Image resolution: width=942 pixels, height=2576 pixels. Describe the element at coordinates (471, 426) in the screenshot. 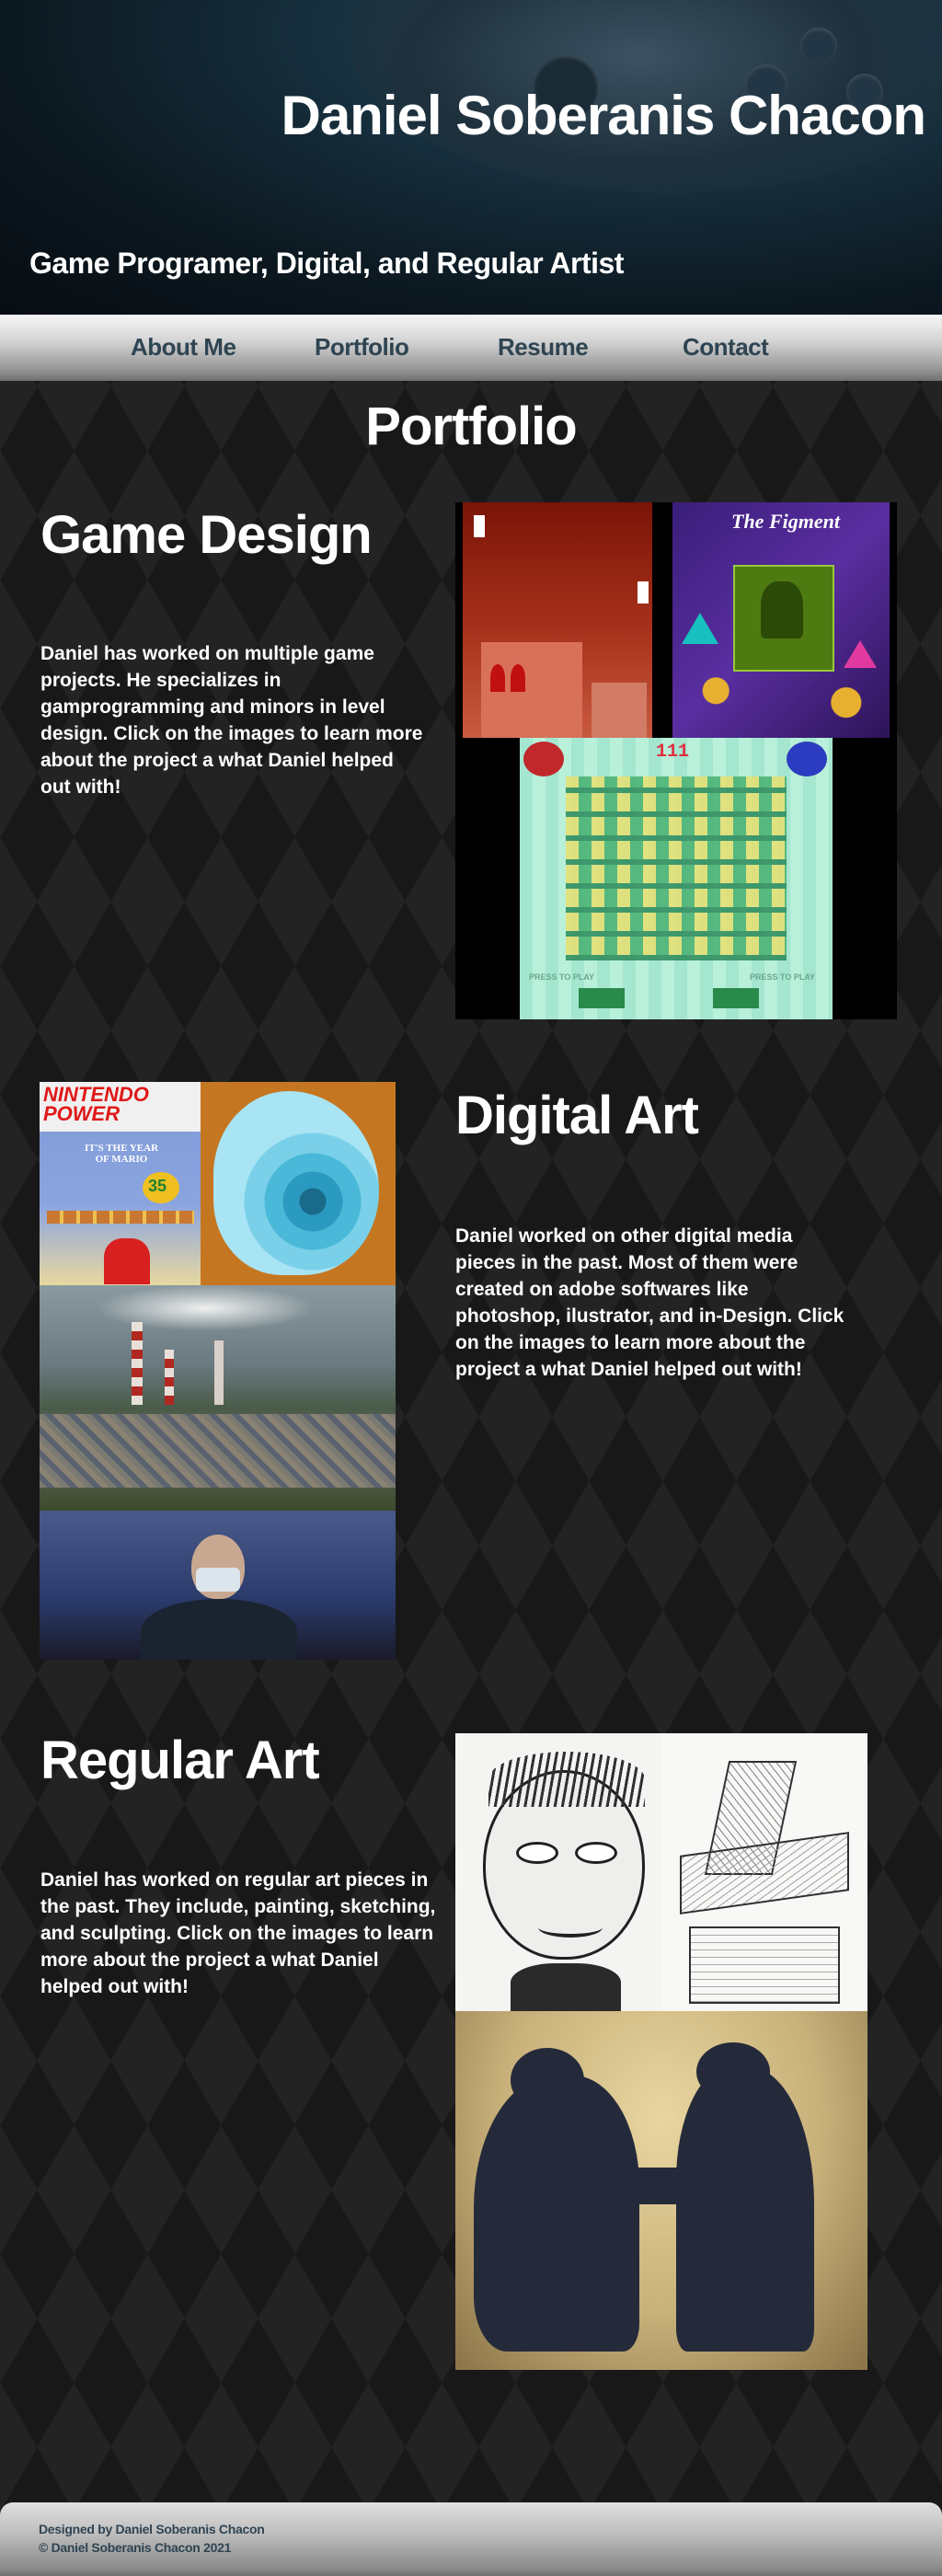

I see `page-title: Portfolio` at that location.